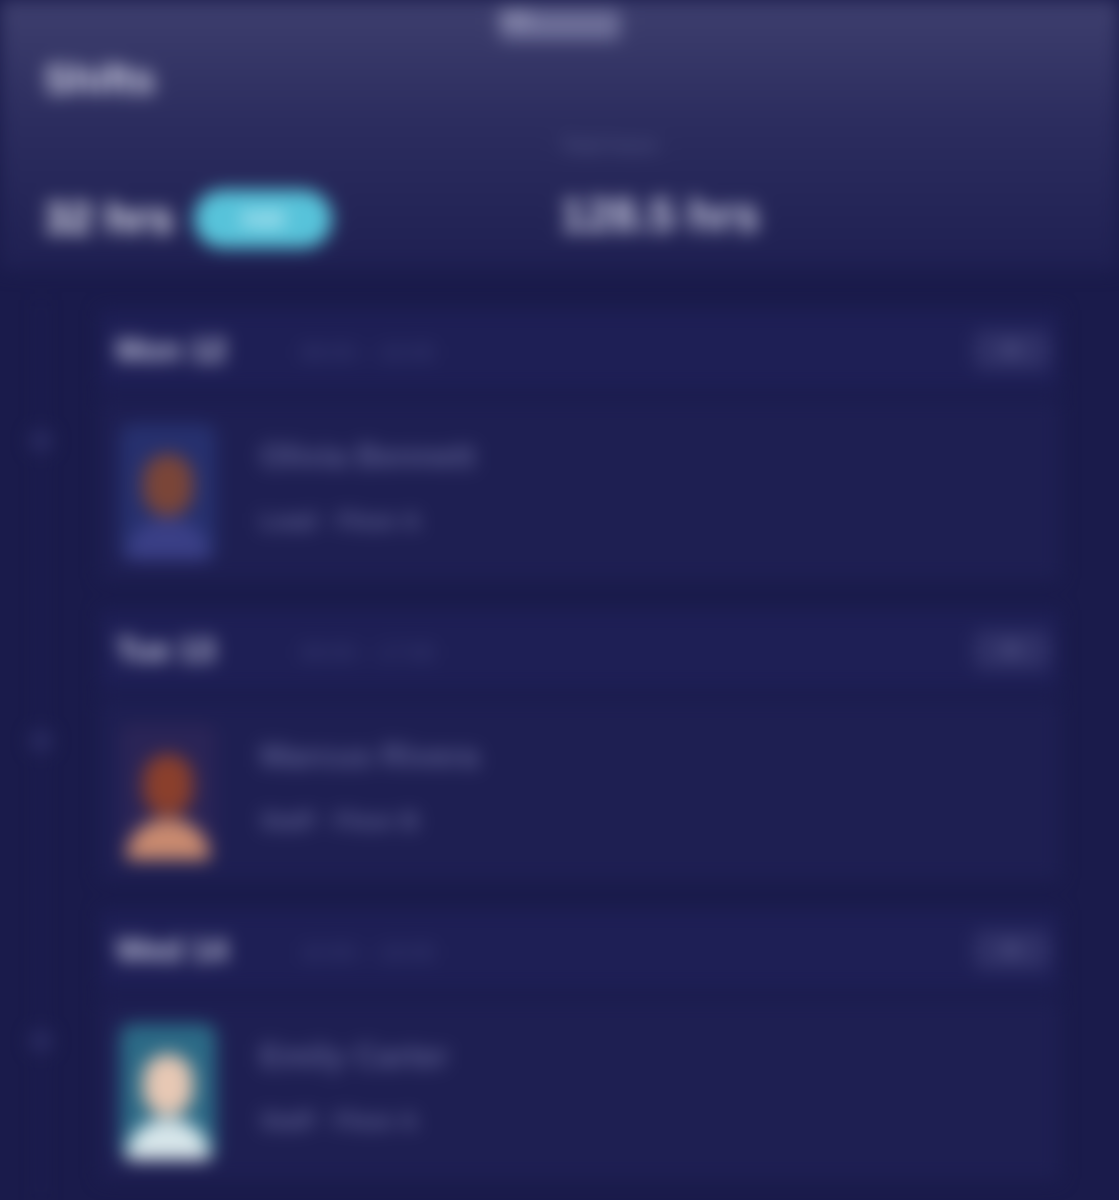 The image size is (1119, 1200). I want to click on assignee-name: Emily Carter, so click(354, 1056).